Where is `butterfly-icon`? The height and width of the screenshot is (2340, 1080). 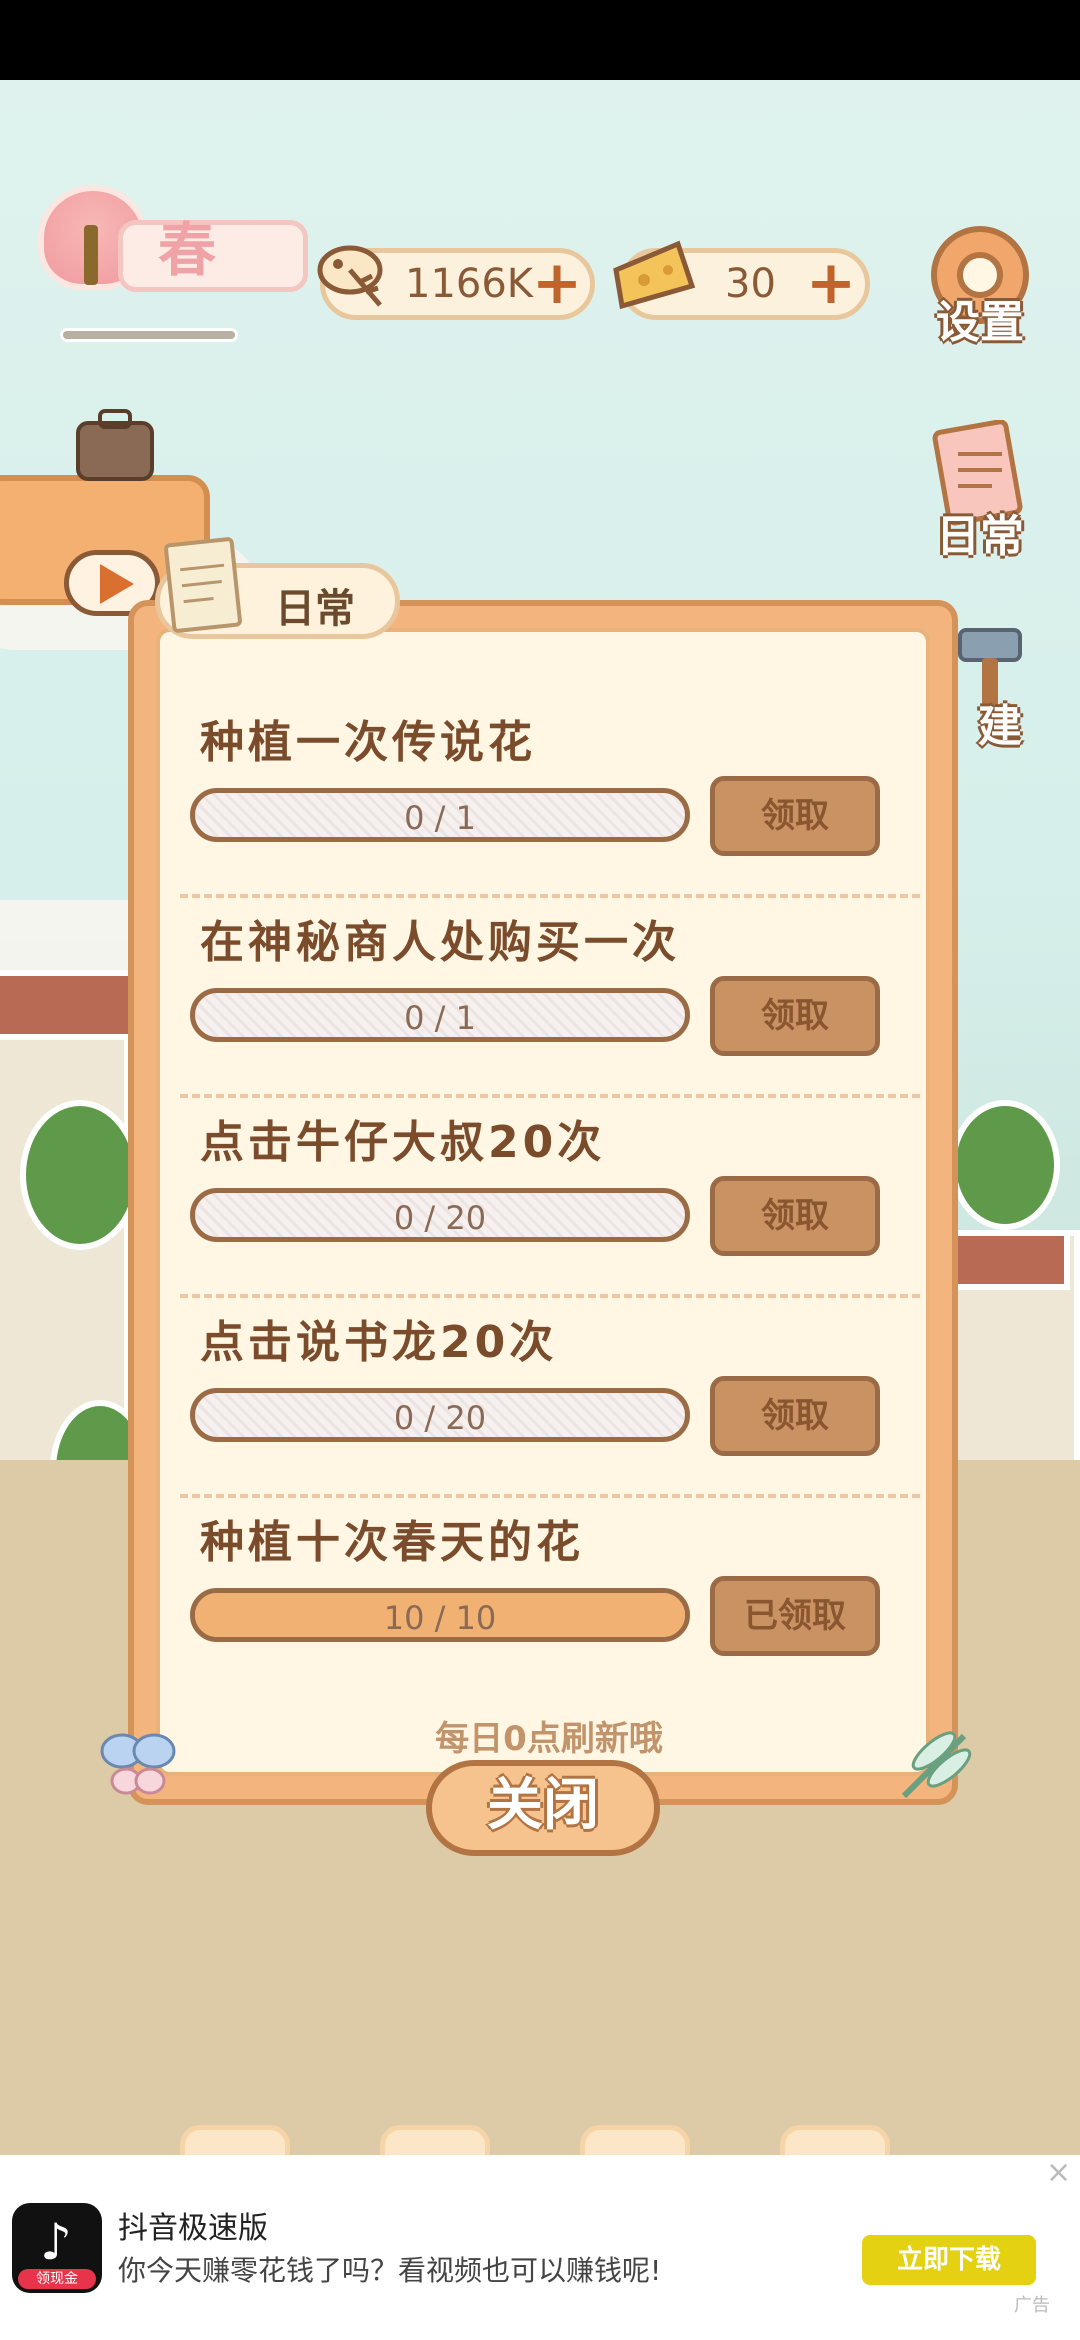
butterfly-icon is located at coordinates (138, 1764).